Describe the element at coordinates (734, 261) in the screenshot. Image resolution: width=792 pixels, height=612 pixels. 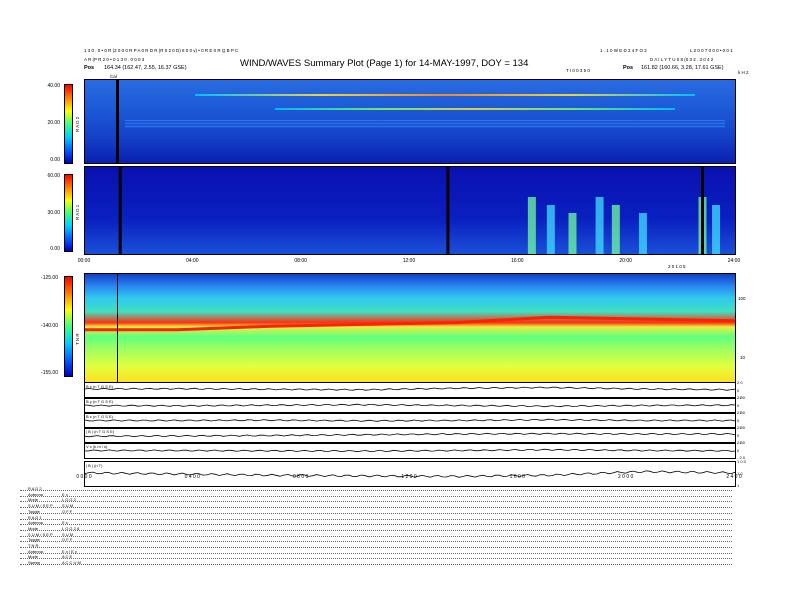
I see `time-tick-label: 24:00` at that location.